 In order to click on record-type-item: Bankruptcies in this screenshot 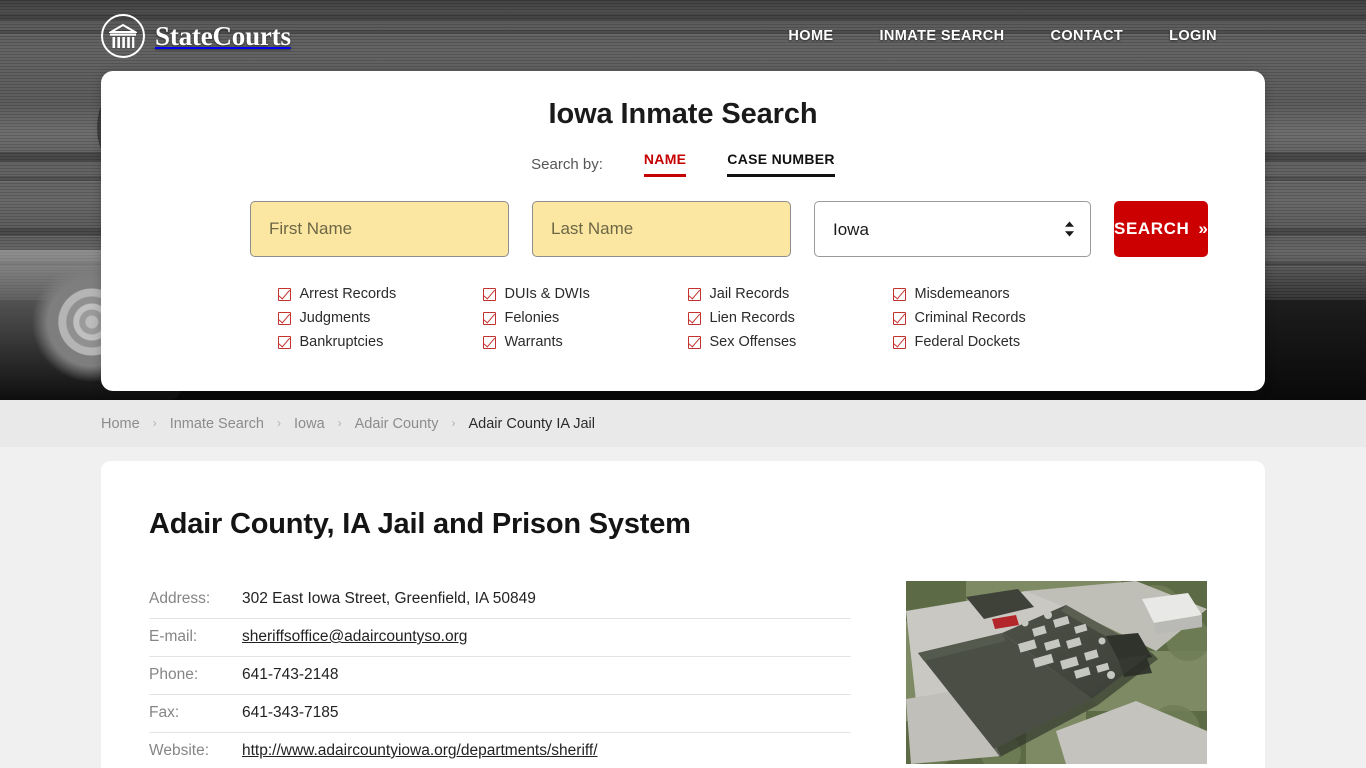, I will do `click(380, 342)`.